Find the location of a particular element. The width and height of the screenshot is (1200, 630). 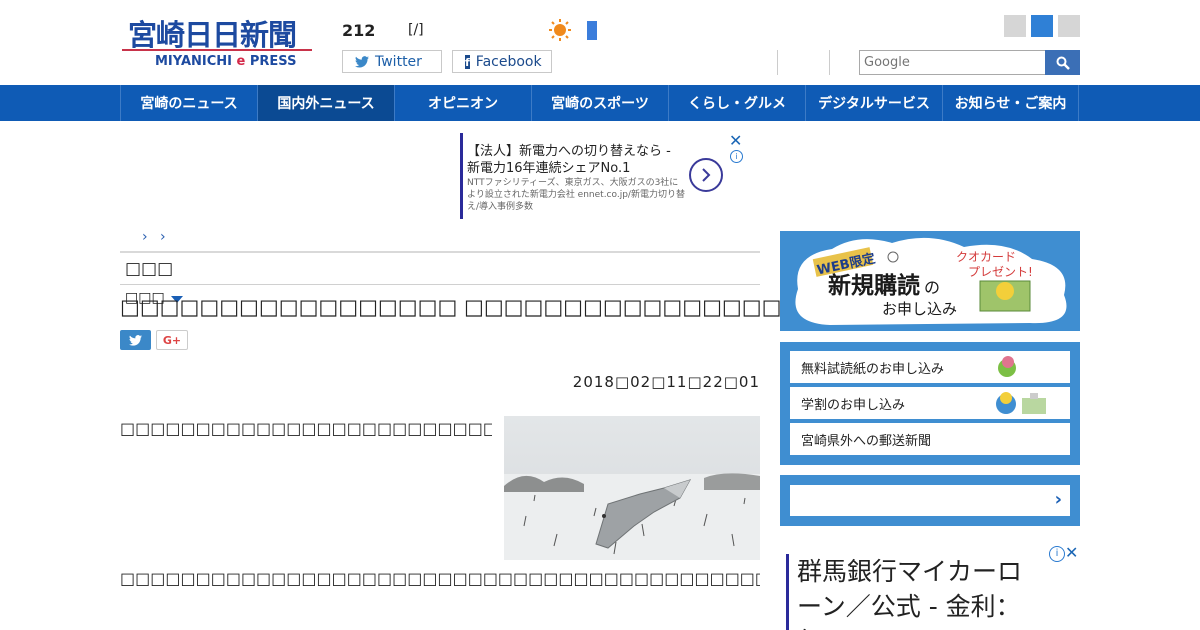

subscription-links-panel: 無料試読紙のお申し込み 学割のお申し込み 宮崎県外への郵送新聞 is located at coordinates (930, 403).